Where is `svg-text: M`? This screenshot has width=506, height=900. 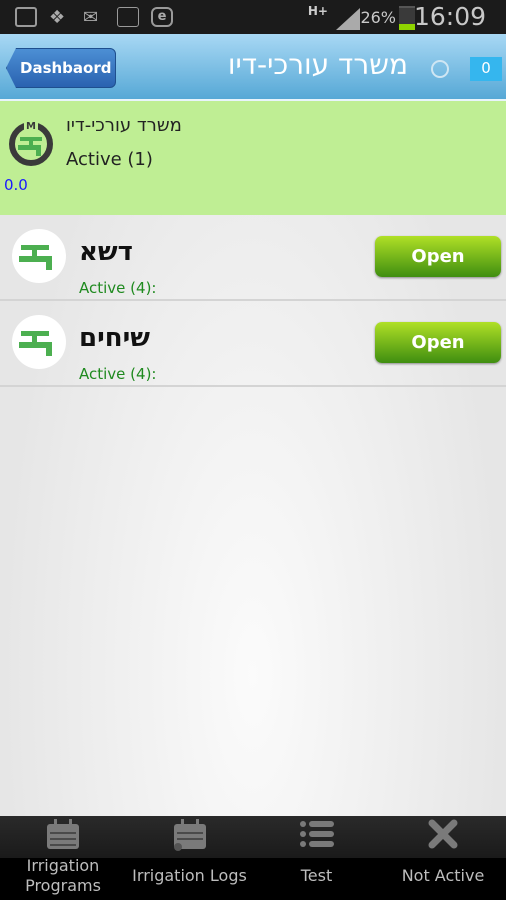 svg-text: M is located at coordinates (31, 126).